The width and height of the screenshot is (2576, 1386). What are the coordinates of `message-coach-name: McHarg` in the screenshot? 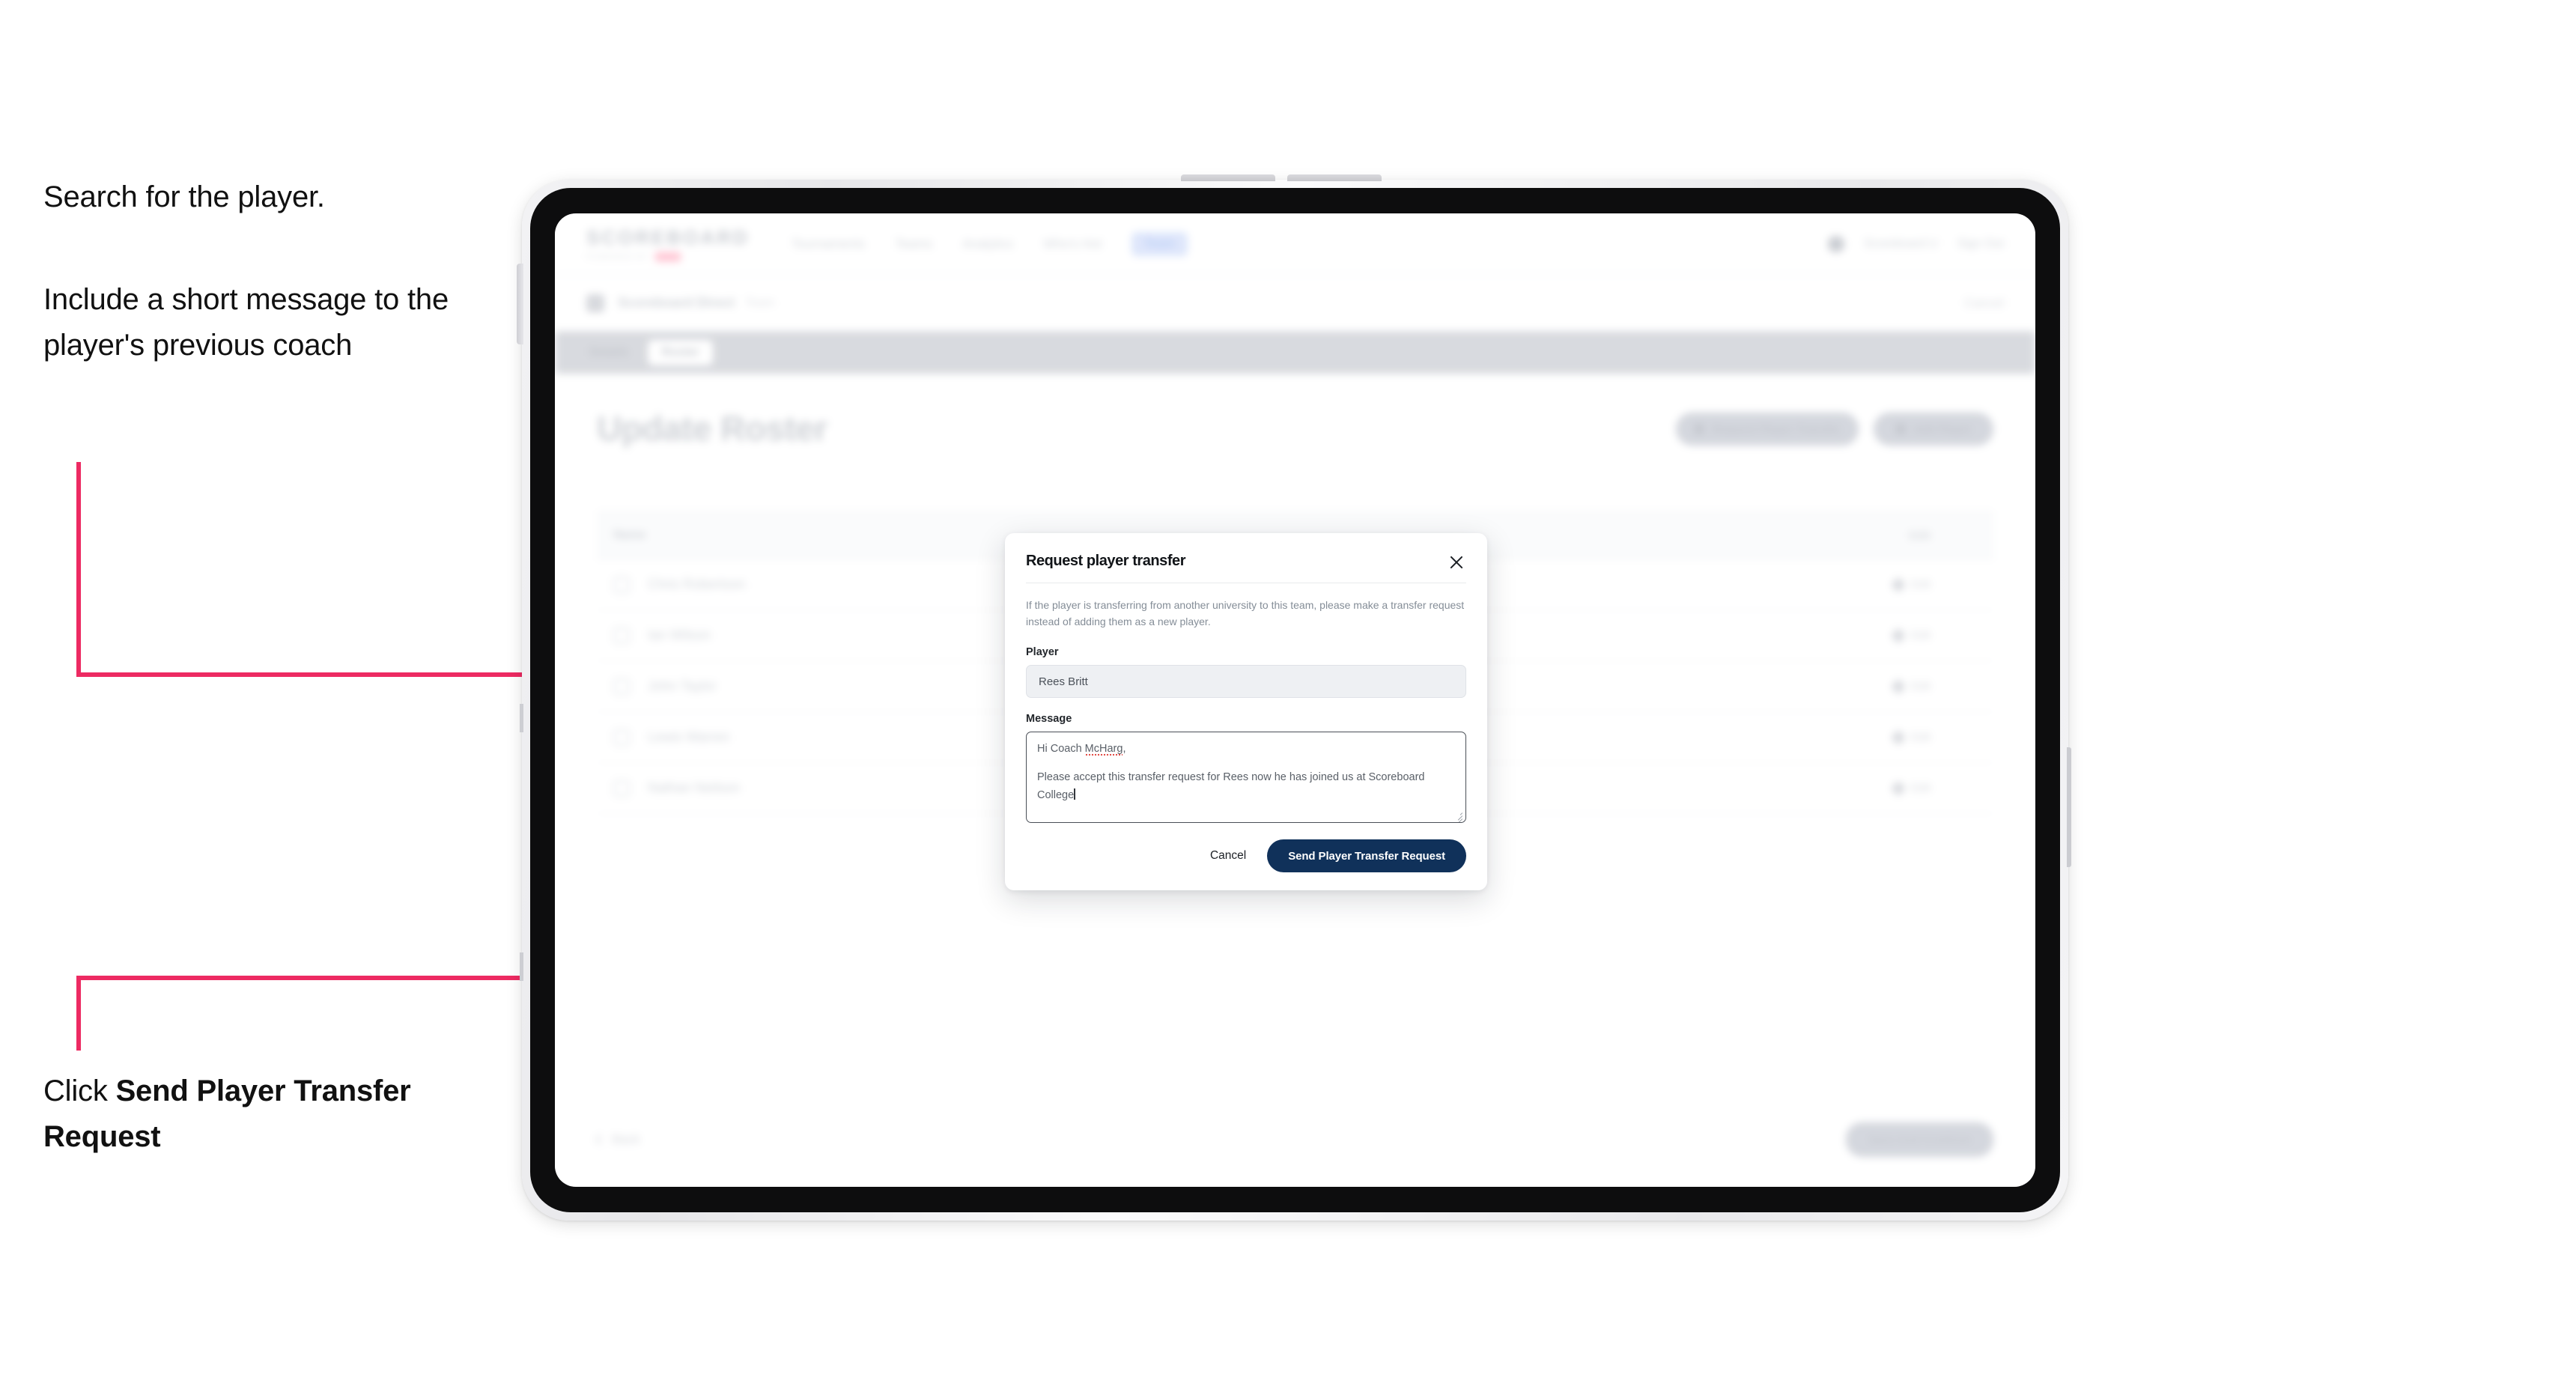 It's located at (1103, 750).